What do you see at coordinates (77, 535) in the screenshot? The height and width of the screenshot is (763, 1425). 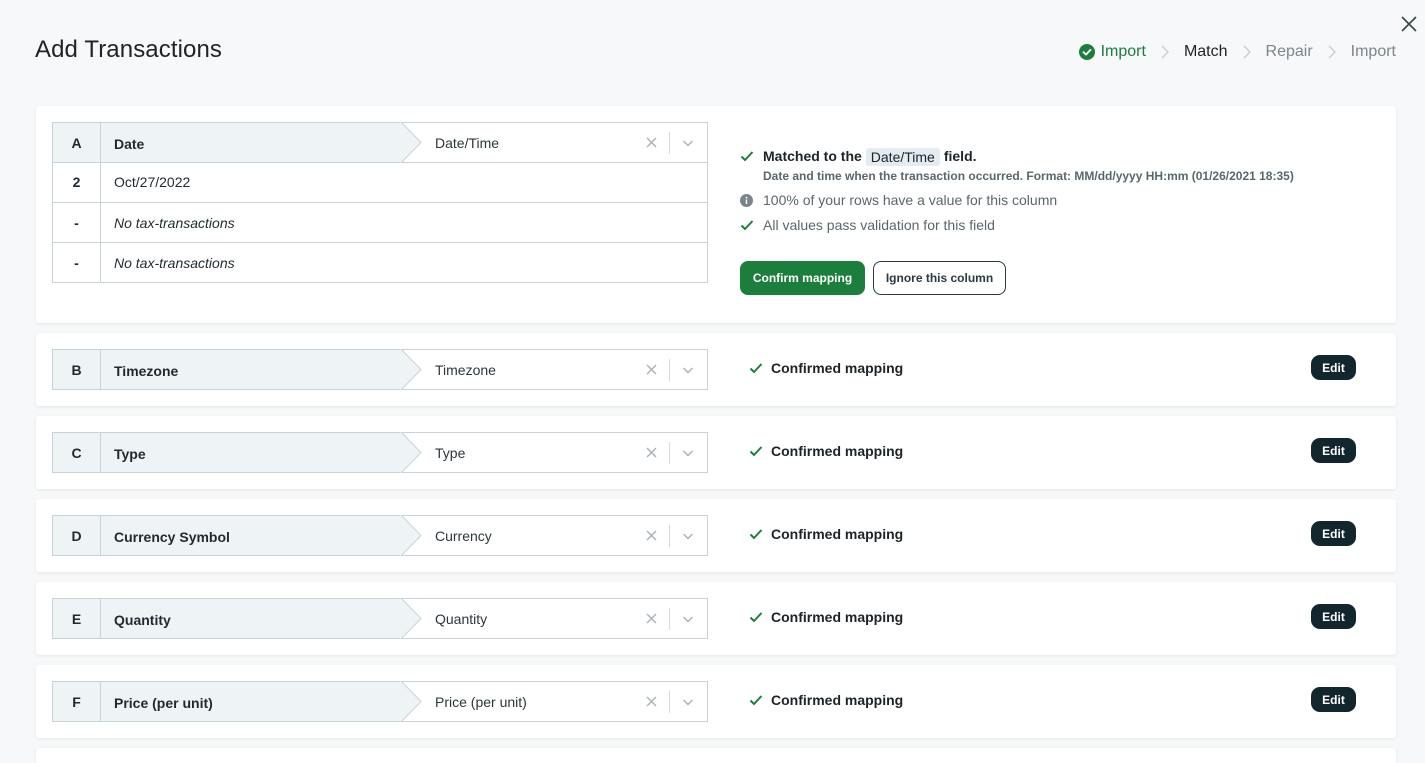 I see `column-letter: D` at bounding box center [77, 535].